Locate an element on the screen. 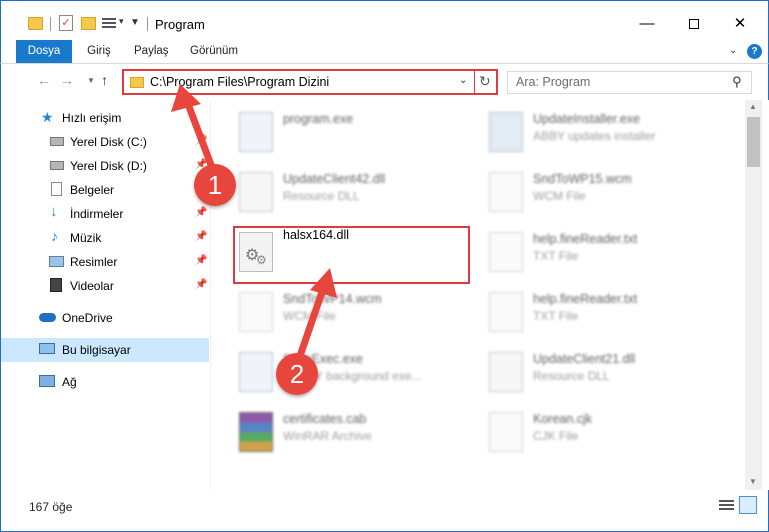 This screenshot has height=532, width=769. arrow-1-head is located at coordinates (186, 98).